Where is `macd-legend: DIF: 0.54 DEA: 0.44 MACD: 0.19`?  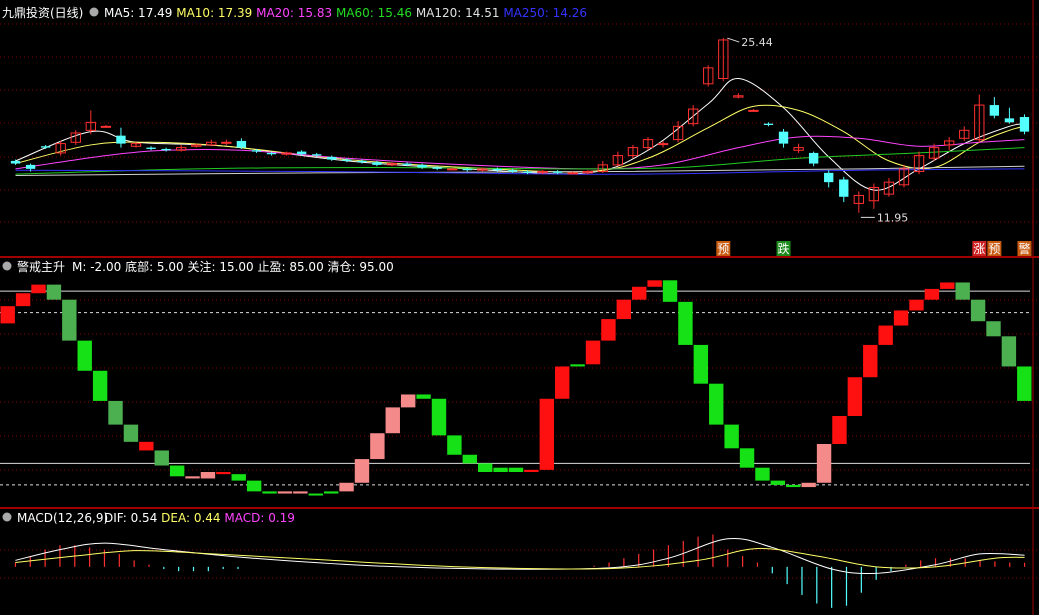 macd-legend: DIF: 0.54 DEA: 0.44 MACD: 0.19 is located at coordinates (199, 518).